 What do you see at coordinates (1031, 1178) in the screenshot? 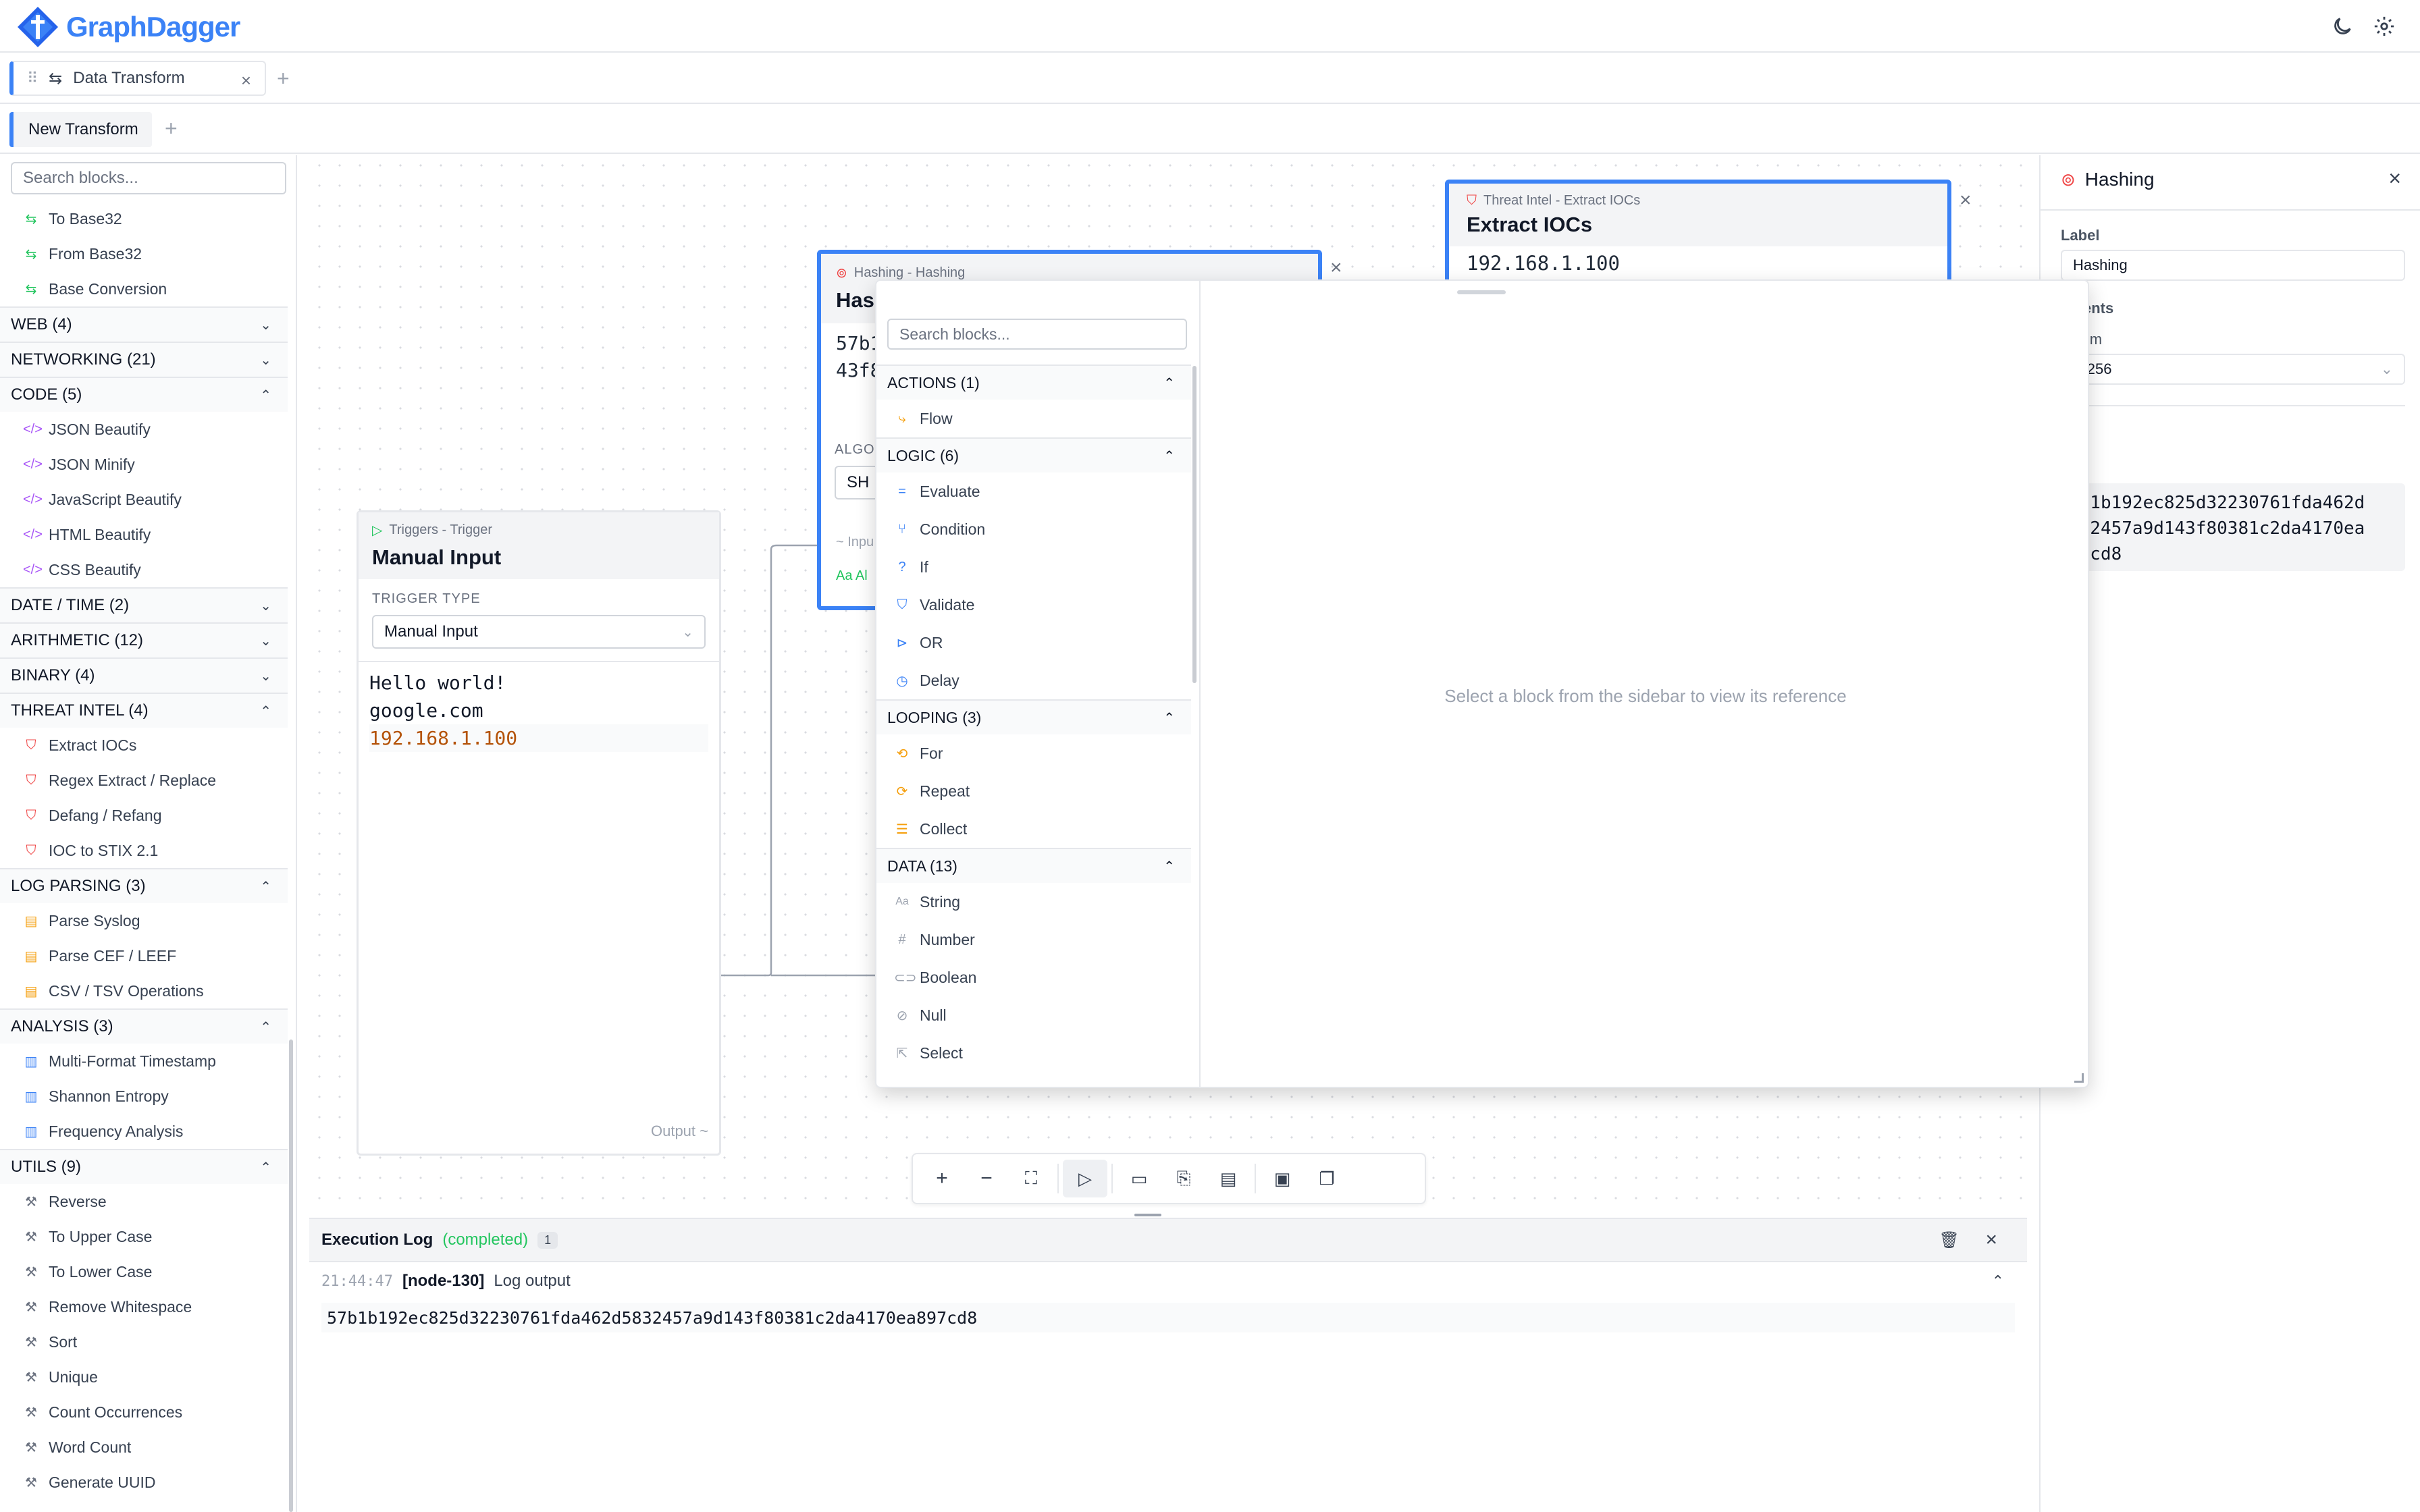
I see `fit-view-button: ⛶` at bounding box center [1031, 1178].